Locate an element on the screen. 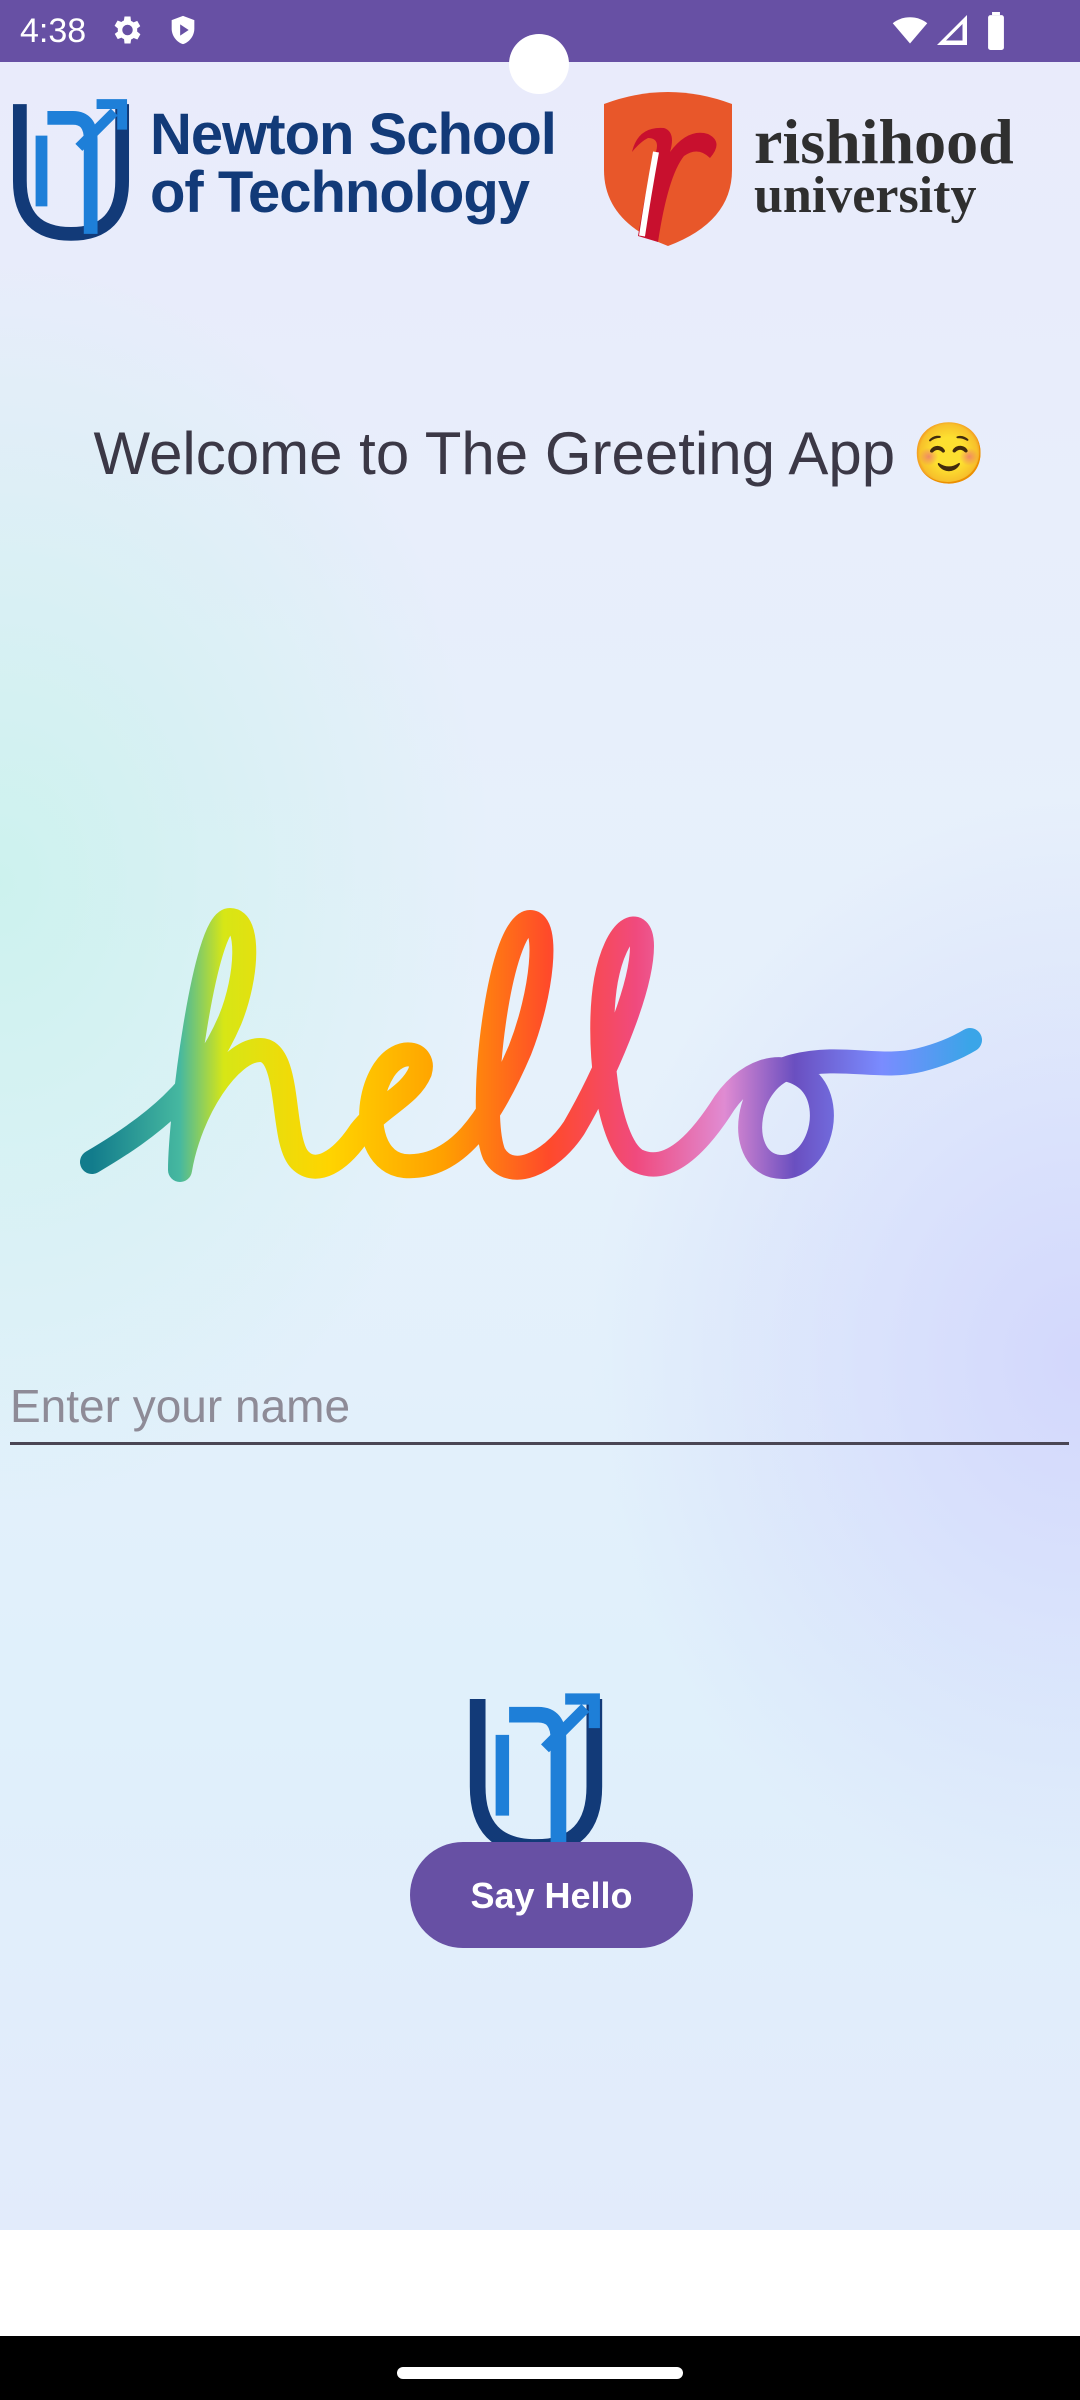 This screenshot has height=2400, width=1080. newton-logo-text: Newton School of Technology is located at coordinates (360, 164).